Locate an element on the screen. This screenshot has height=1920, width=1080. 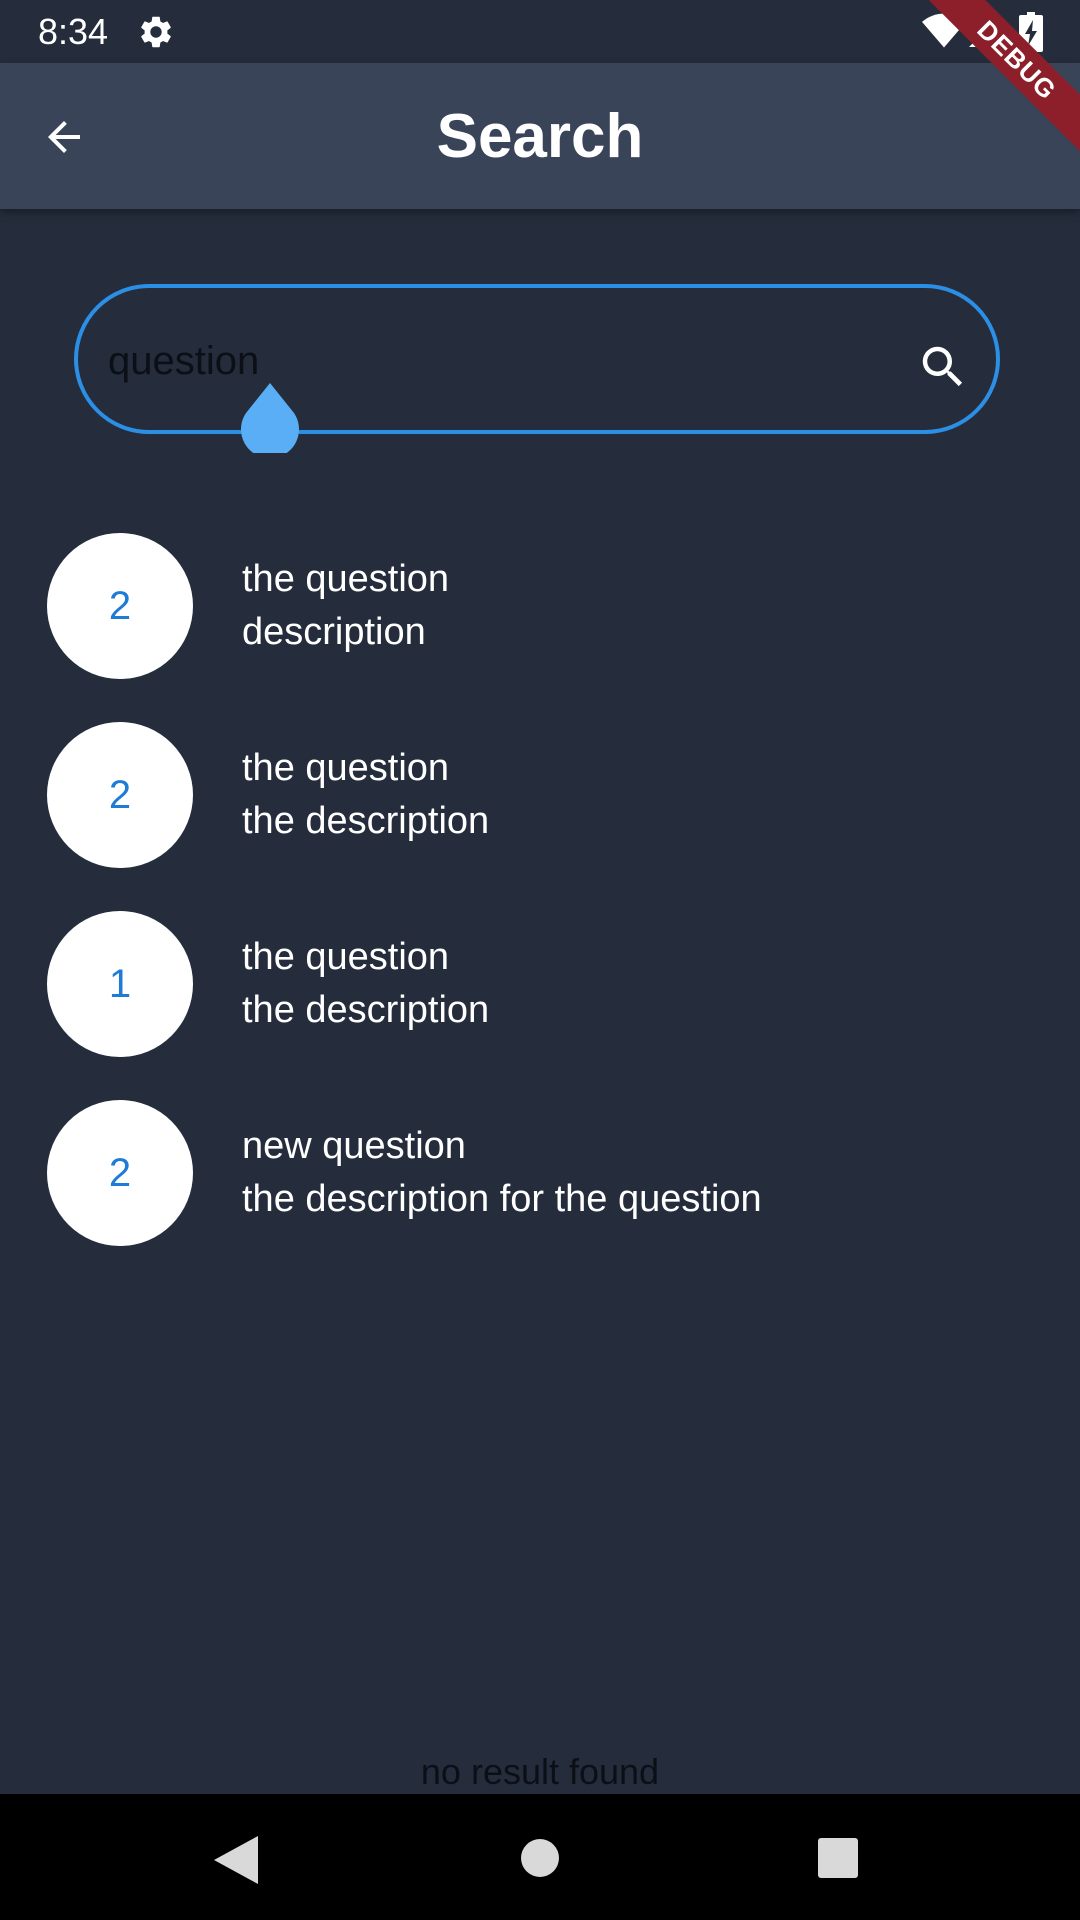
back-button is located at coordinates (64, 137).